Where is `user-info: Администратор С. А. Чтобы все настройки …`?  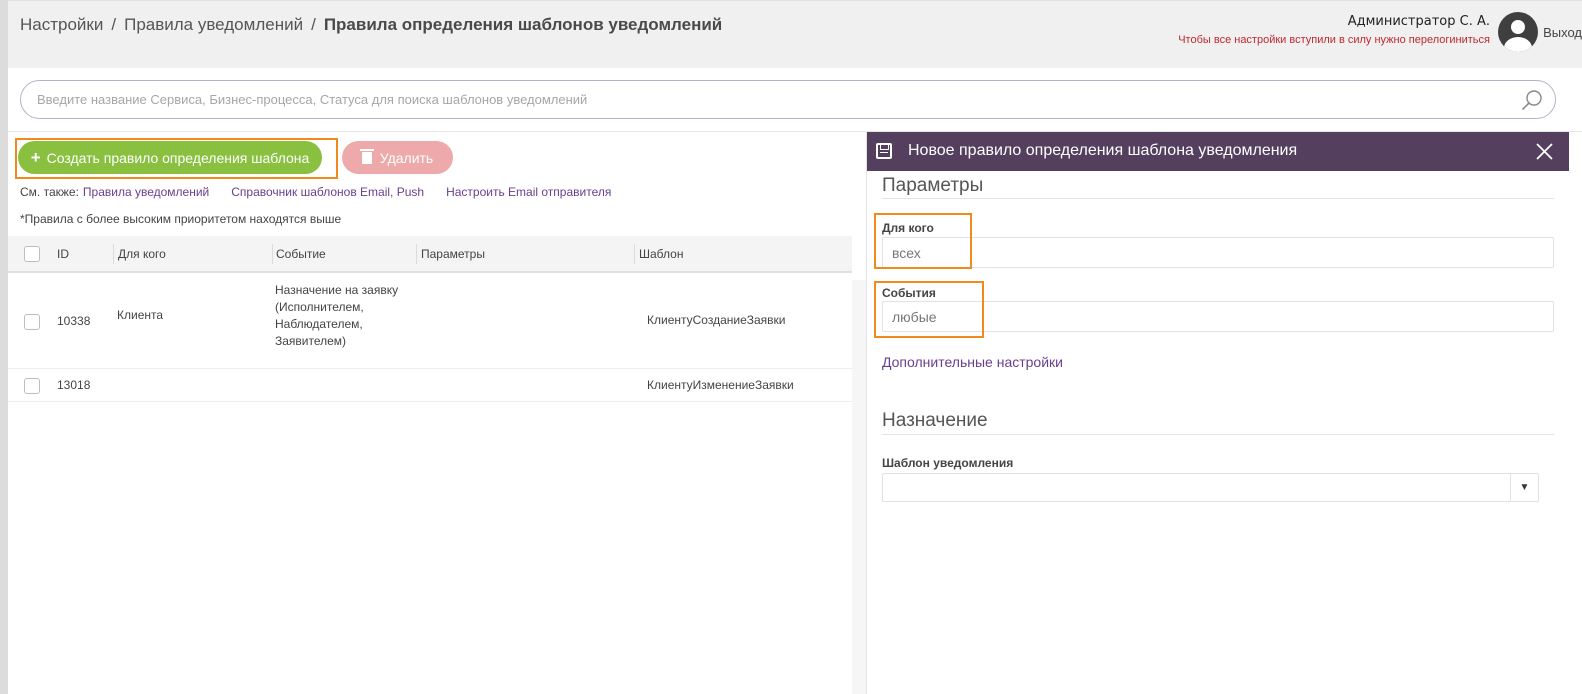
user-info: Администратор С. А. Чтобы все настройки … is located at coordinates (1334, 30).